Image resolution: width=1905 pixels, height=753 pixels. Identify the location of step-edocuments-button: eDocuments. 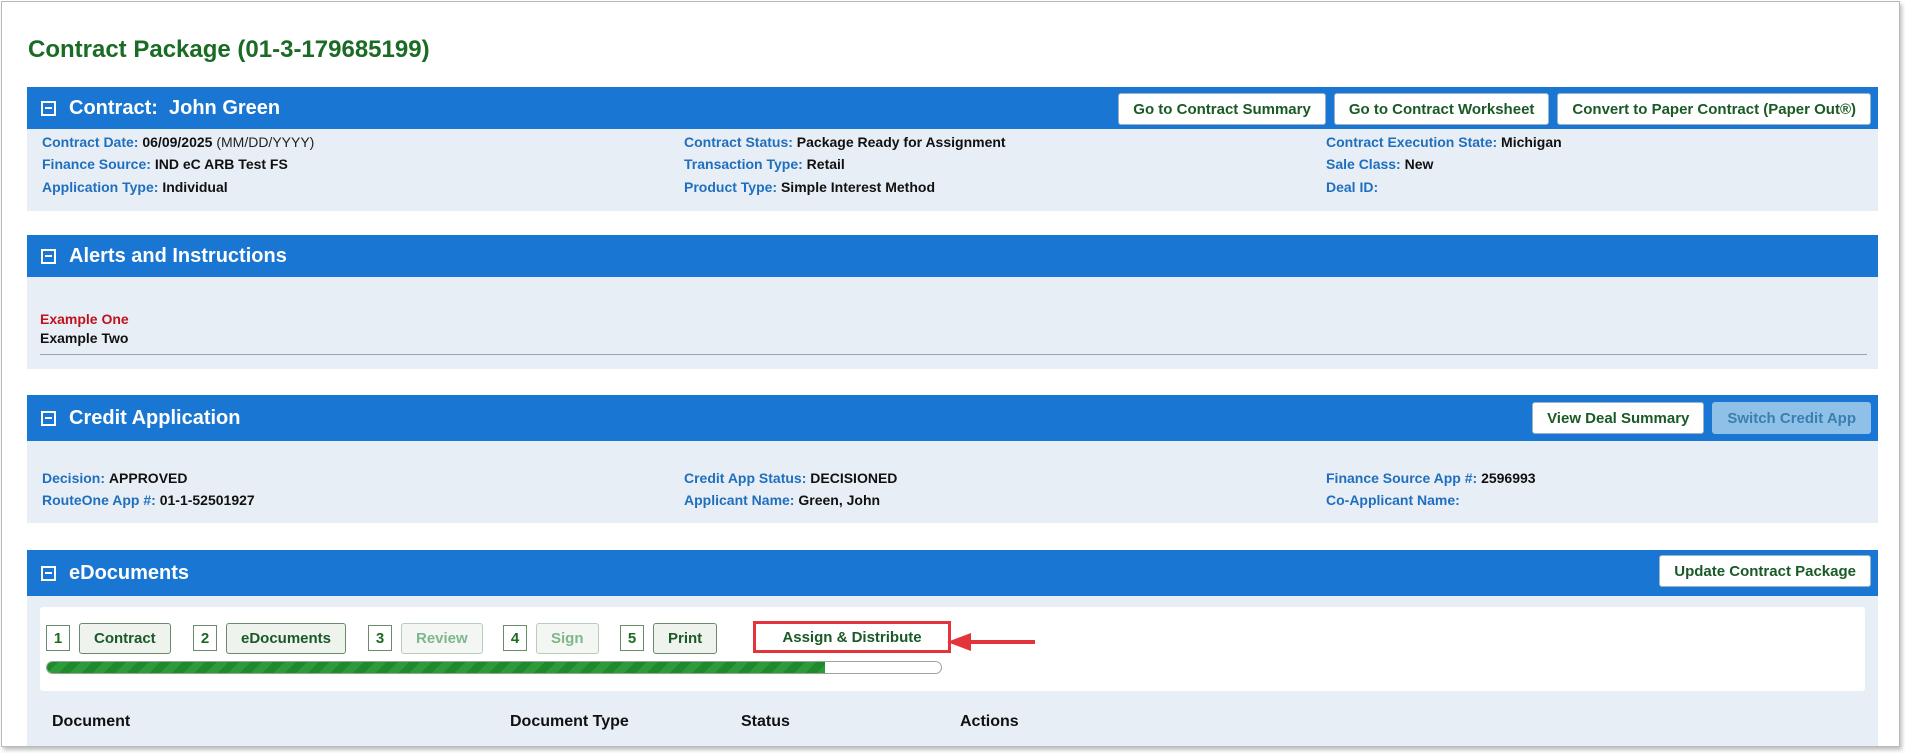
(286, 638).